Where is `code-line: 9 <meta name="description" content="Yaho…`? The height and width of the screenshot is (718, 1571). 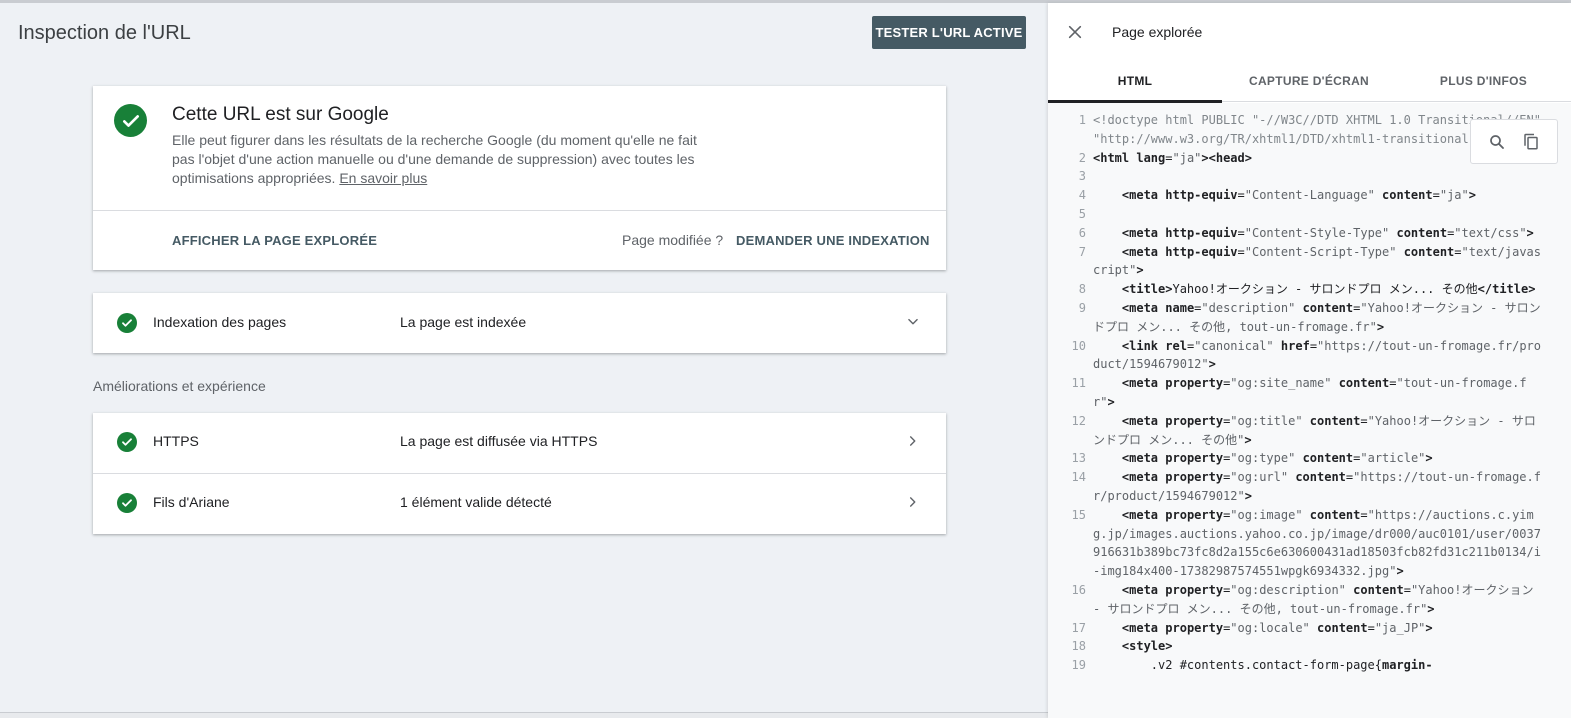
code-line: 9 <meta name="description" content="Yaho… is located at coordinates (1309, 318).